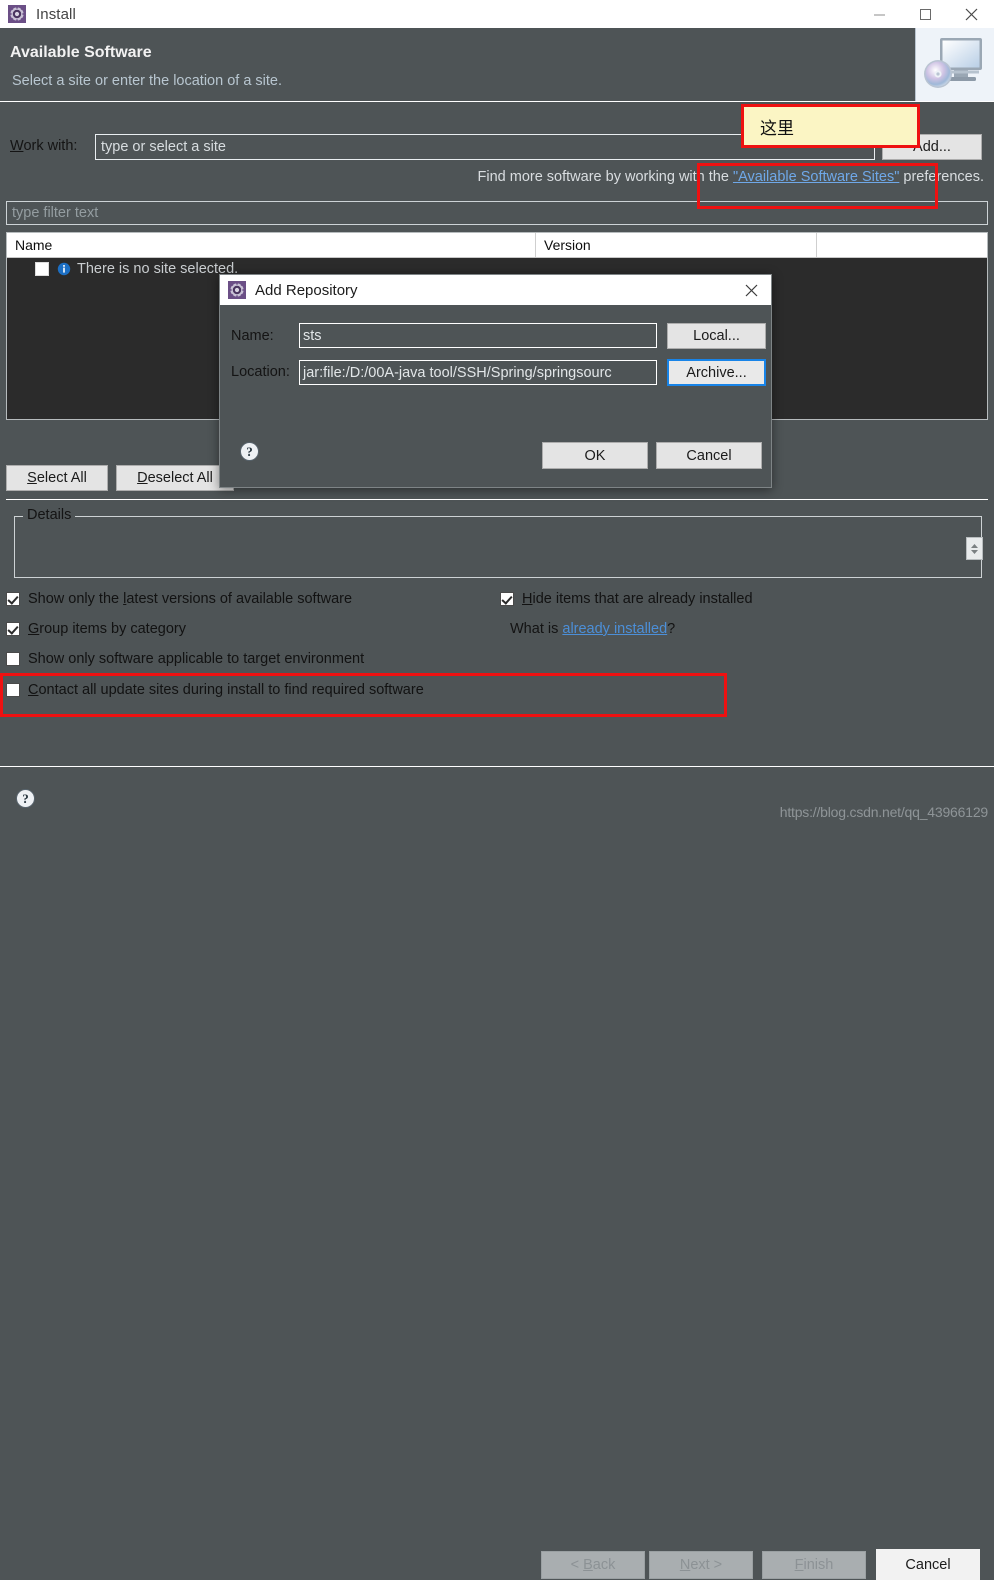  I want to click on next-button: Next >, so click(701, 1565).